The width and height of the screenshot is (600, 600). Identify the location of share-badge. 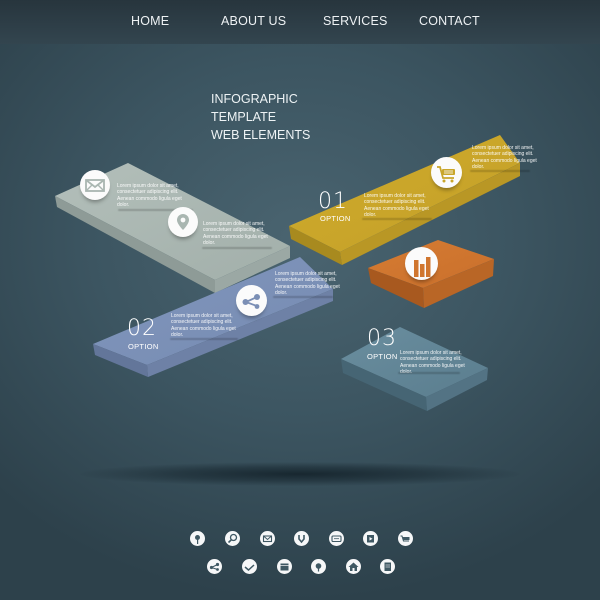
(251, 300).